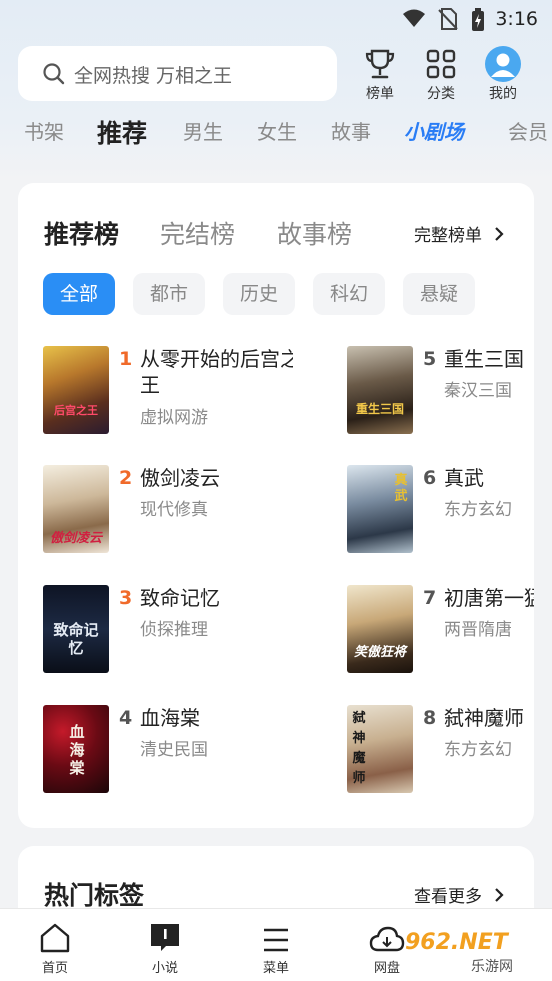  Describe the element at coordinates (528, 130) in the screenshot. I see `tab-vip: 会员` at that location.